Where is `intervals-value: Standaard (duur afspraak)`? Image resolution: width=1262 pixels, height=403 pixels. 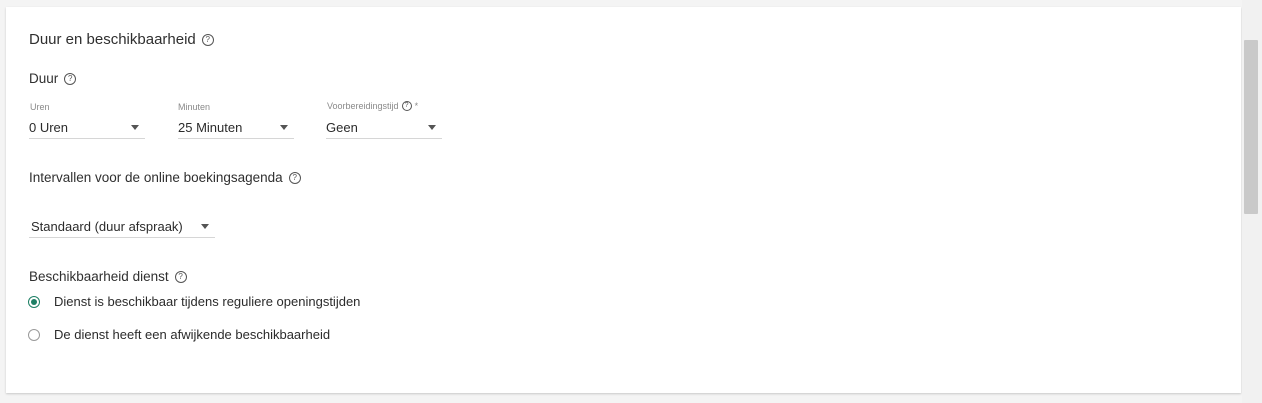 intervals-value: Standaard (duur afspraak) is located at coordinates (107, 226).